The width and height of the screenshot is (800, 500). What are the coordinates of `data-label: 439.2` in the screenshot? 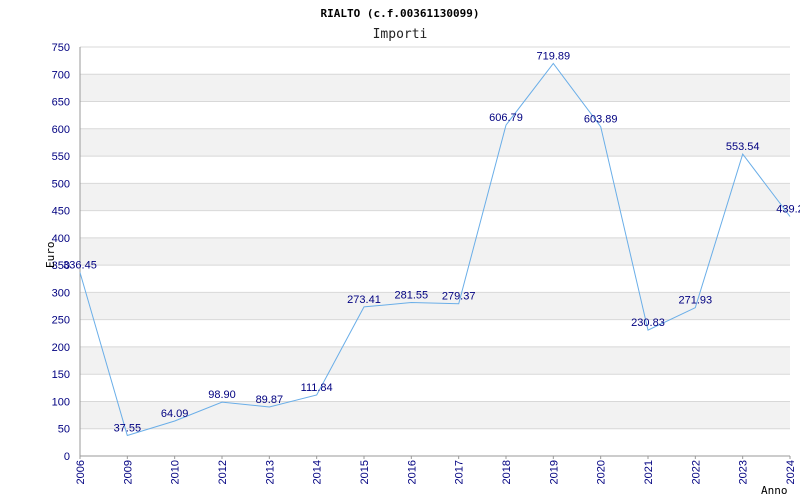 It's located at (788, 209).